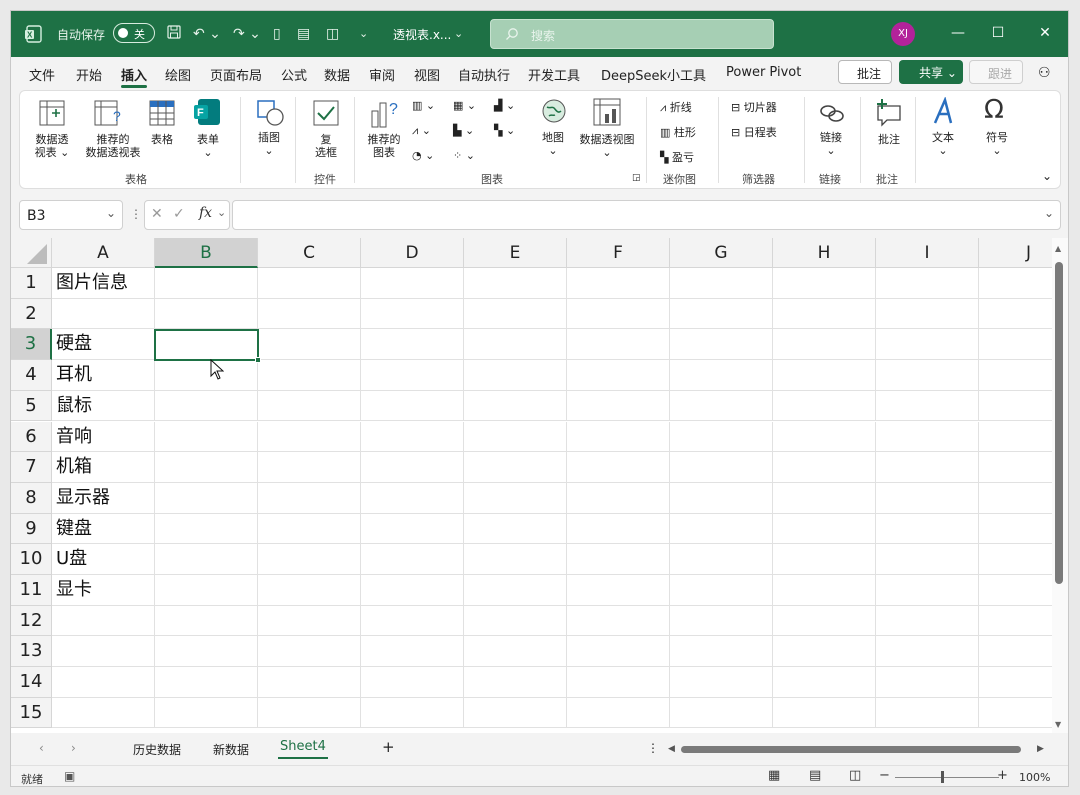 Image resolution: width=1080 pixels, height=795 pixels. What do you see at coordinates (157, 749) in the screenshot?
I see `sheet-tab-history: 历史数据` at bounding box center [157, 749].